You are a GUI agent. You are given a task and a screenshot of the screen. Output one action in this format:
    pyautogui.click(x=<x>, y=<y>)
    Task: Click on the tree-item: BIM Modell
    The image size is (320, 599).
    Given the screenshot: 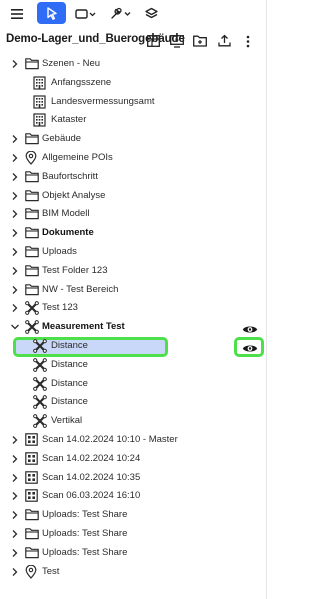 What is the action you would take?
    pyautogui.click(x=133, y=214)
    